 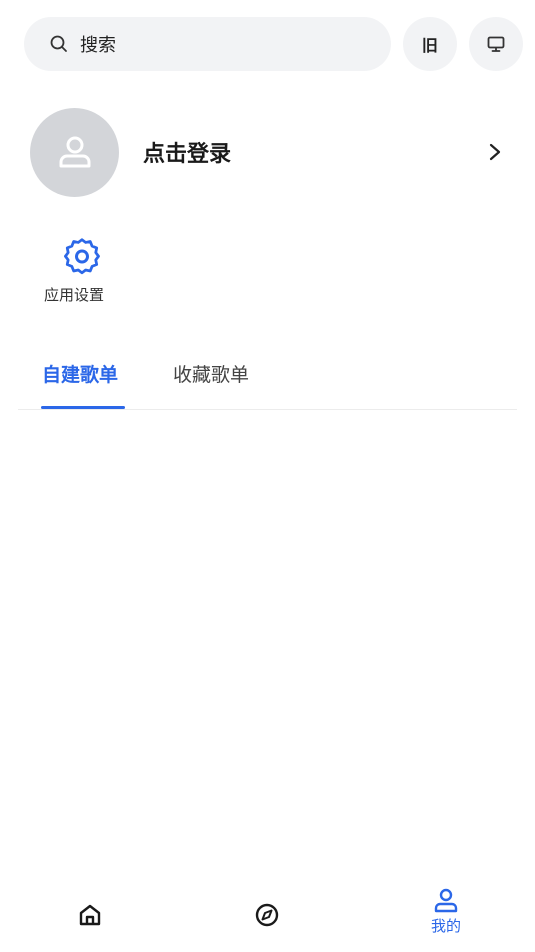 I want to click on login-row: 点击登录, so click(x=267, y=152).